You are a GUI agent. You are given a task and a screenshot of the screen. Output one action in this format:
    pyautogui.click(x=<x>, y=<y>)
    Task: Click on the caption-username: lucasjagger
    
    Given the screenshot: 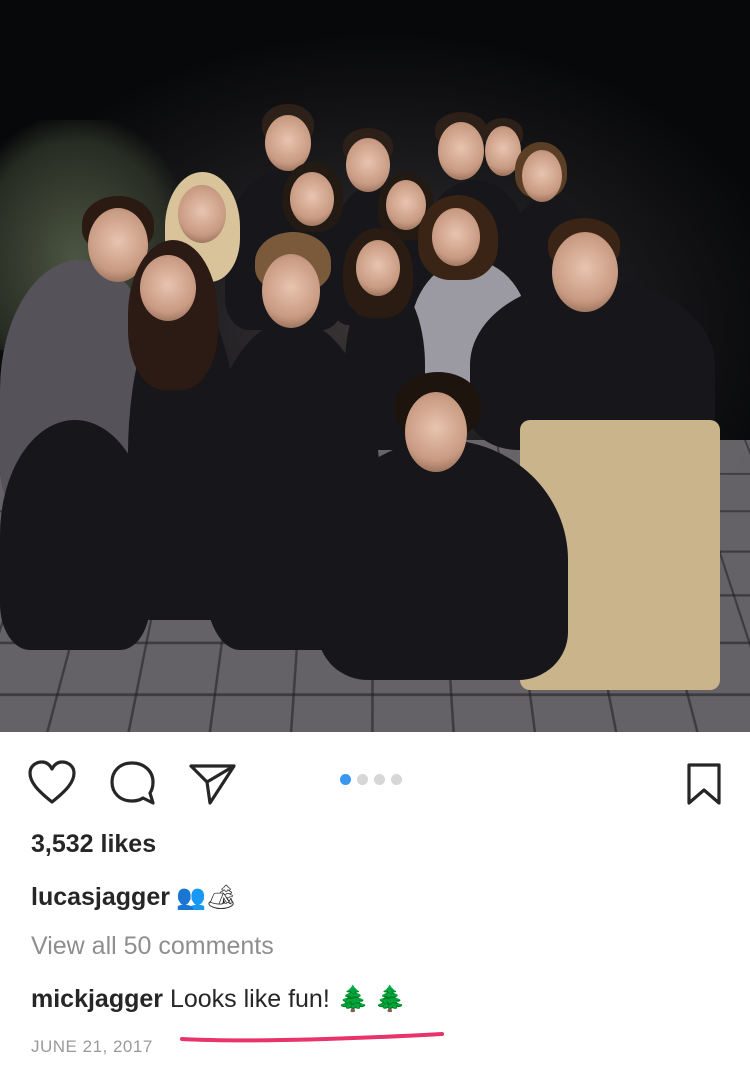 What is the action you would take?
    pyautogui.click(x=100, y=897)
    